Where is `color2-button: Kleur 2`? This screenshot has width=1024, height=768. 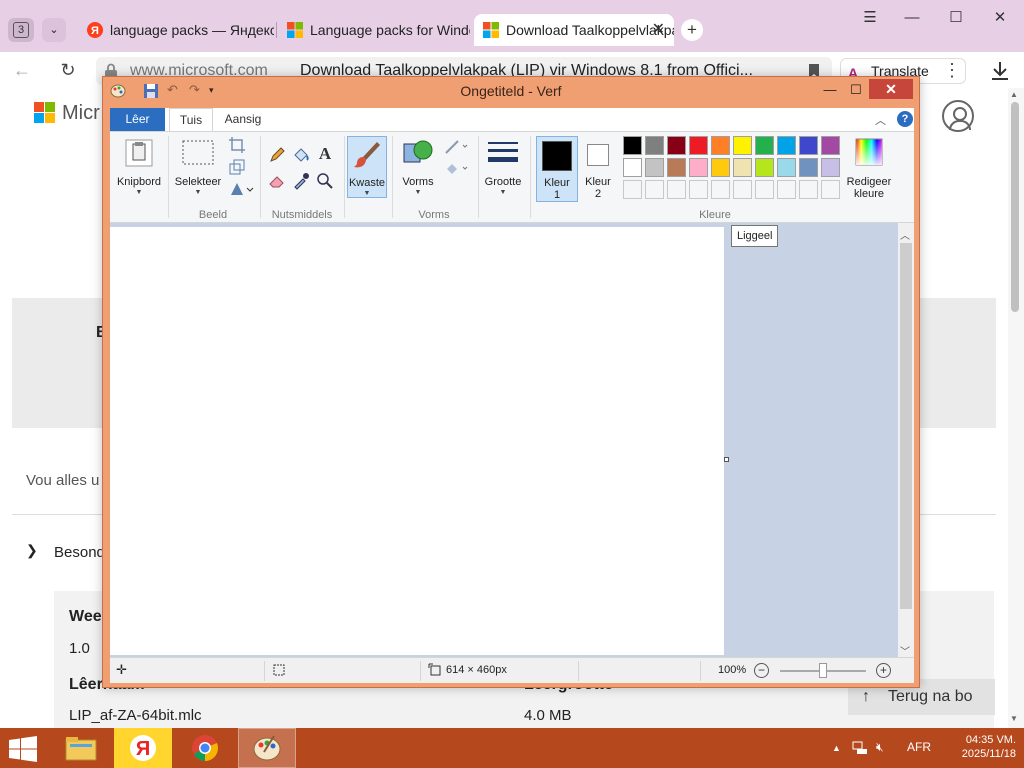
color2-button: Kleur 2 is located at coordinates (598, 169).